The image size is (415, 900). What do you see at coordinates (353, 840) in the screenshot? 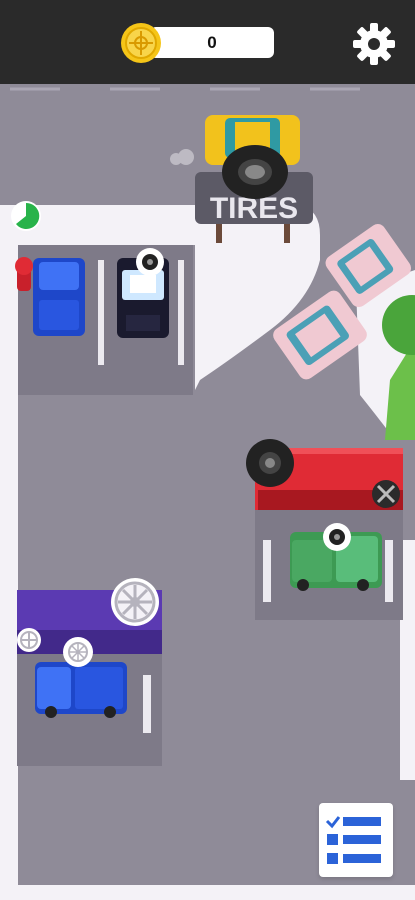
I see `checklist-icon` at bounding box center [353, 840].